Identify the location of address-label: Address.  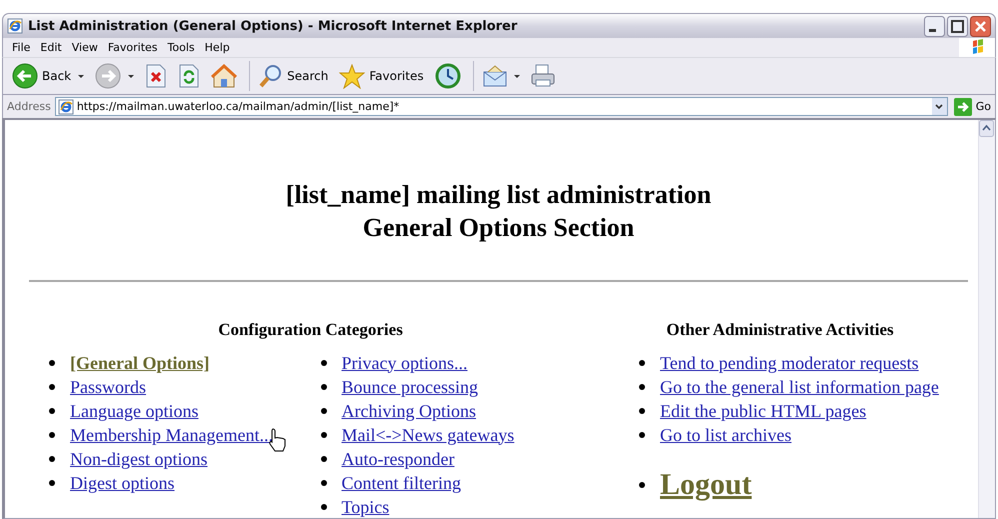
(29, 106).